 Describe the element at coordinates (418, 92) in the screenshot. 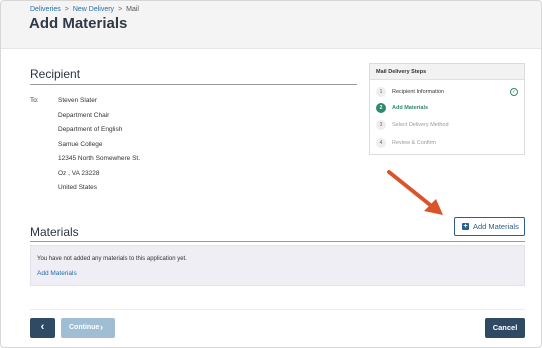

I see `step-label: Recipient Information` at that location.